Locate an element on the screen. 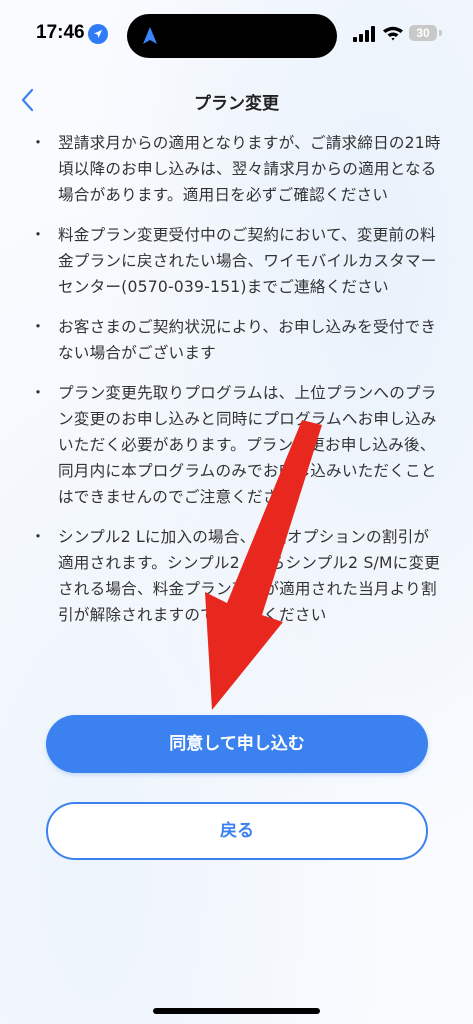 The height and width of the screenshot is (1024, 473). battery-tip is located at coordinates (440, 33).